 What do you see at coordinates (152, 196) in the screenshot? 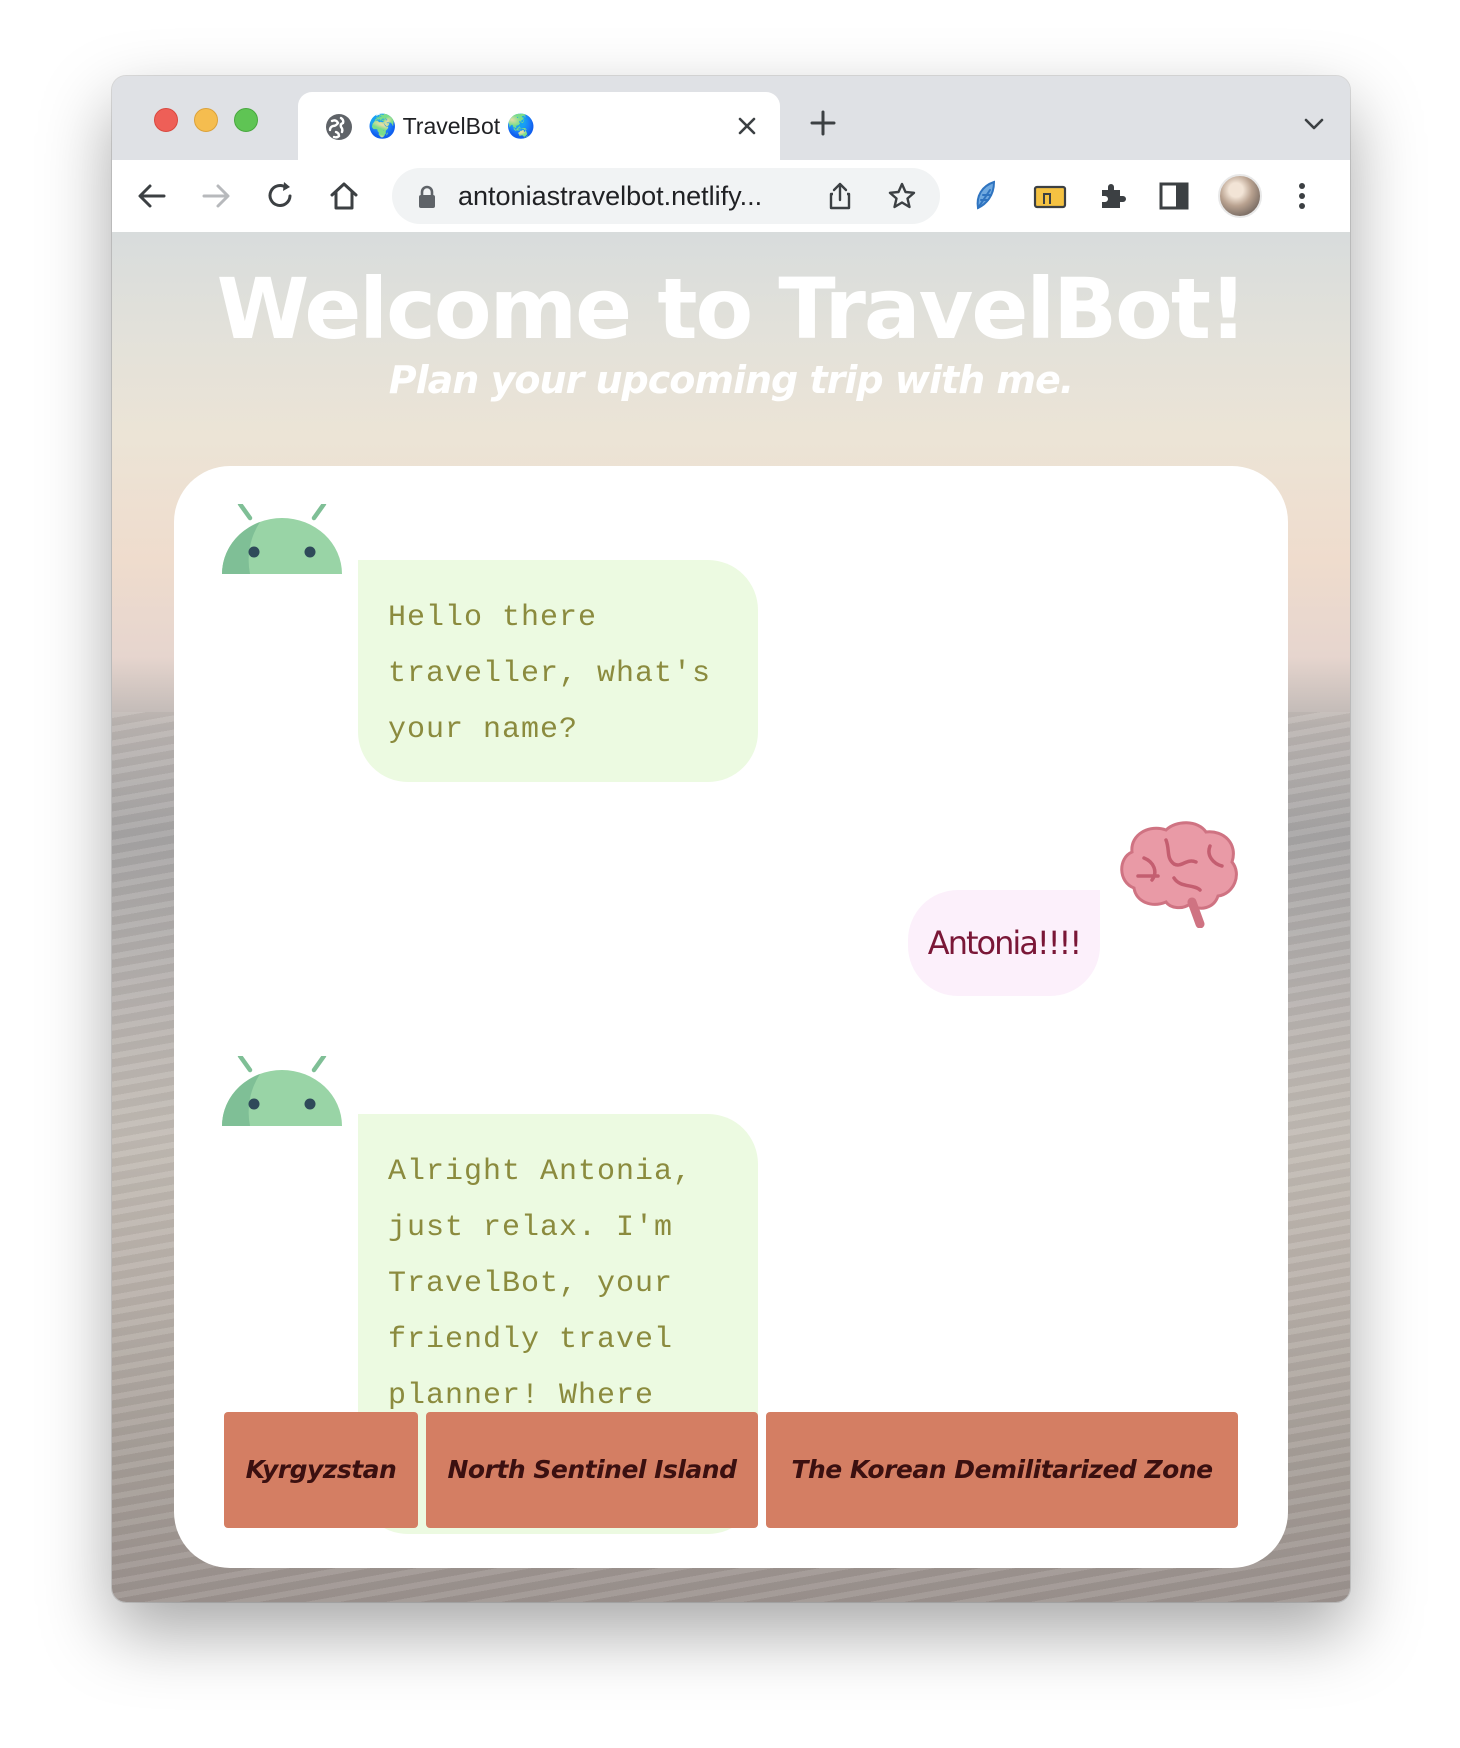
I see `back-arrow-icon` at bounding box center [152, 196].